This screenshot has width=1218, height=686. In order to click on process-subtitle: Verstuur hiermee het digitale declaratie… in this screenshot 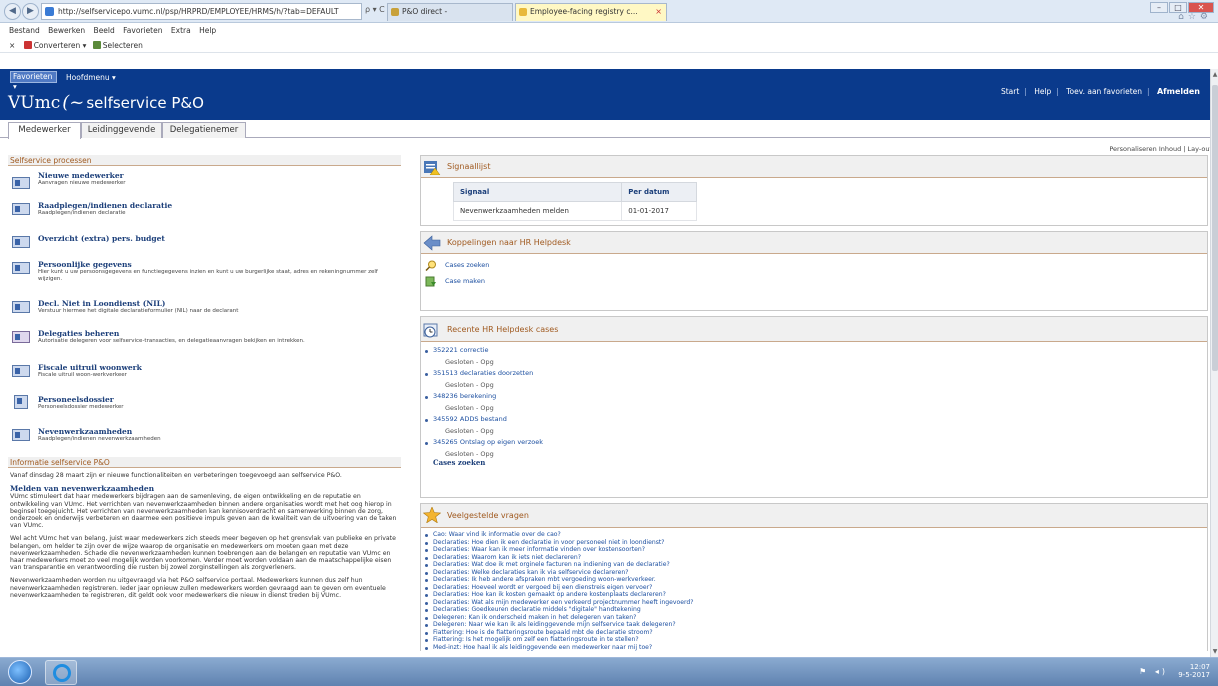, I will do `click(138, 311)`.